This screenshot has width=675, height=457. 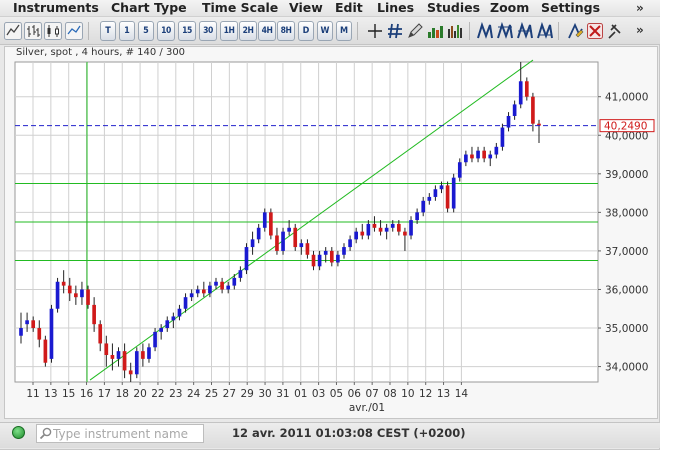 I want to click on x-tick-label: 20, so click(x=139, y=394).